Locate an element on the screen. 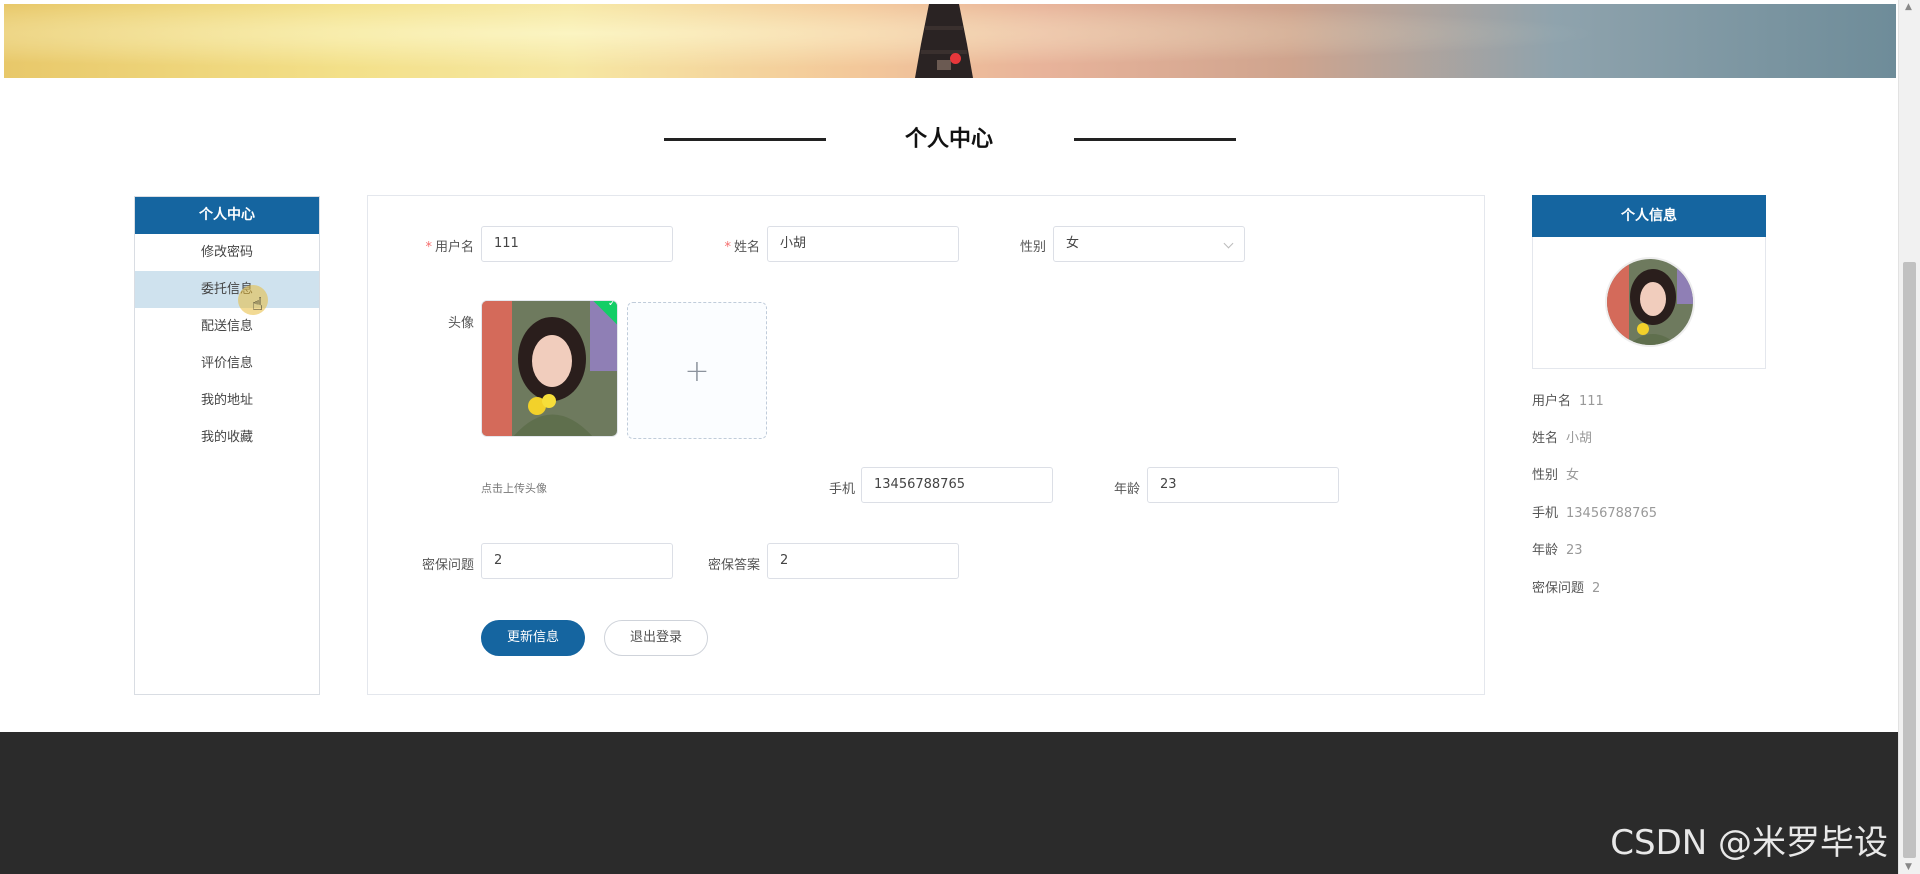  info-row-age: 年龄 23 is located at coordinates (1557, 548).